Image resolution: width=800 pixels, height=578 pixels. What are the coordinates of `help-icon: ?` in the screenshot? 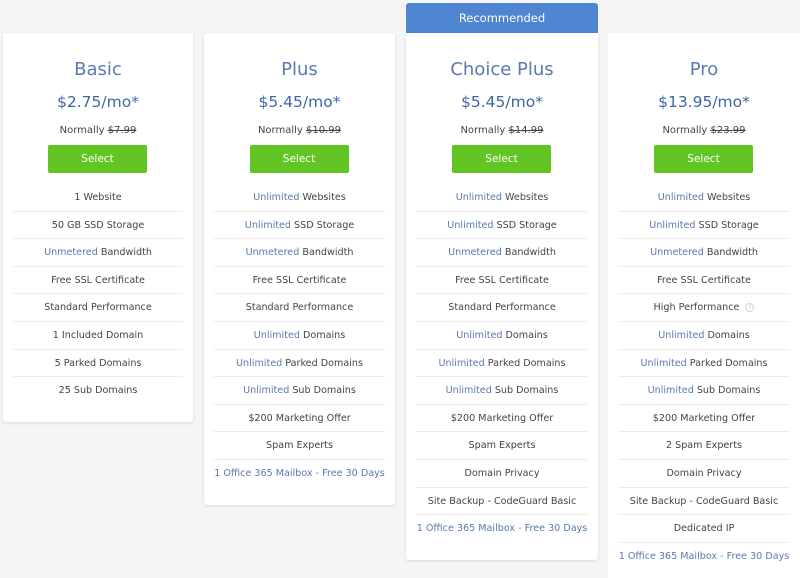 It's located at (750, 307).